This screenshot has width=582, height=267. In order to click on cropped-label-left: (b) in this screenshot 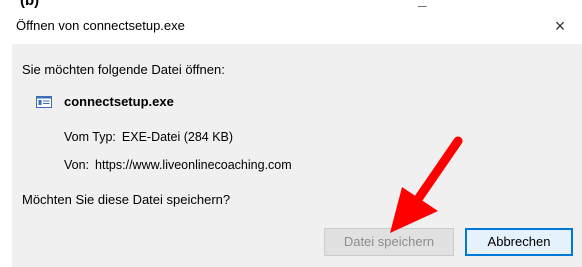, I will do `click(29, 4)`.